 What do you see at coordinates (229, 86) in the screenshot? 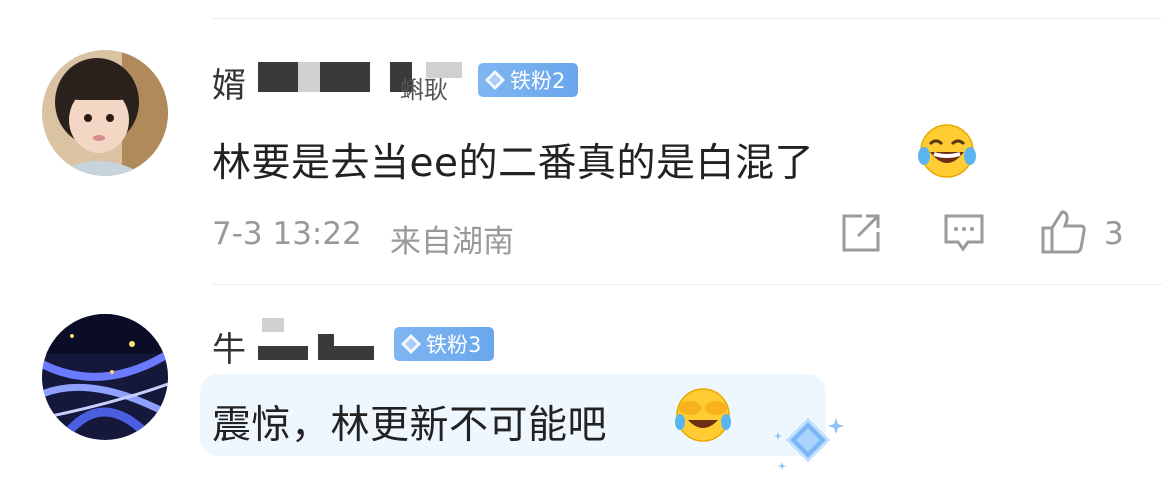
I see `username-visible-text: 婿` at bounding box center [229, 86].